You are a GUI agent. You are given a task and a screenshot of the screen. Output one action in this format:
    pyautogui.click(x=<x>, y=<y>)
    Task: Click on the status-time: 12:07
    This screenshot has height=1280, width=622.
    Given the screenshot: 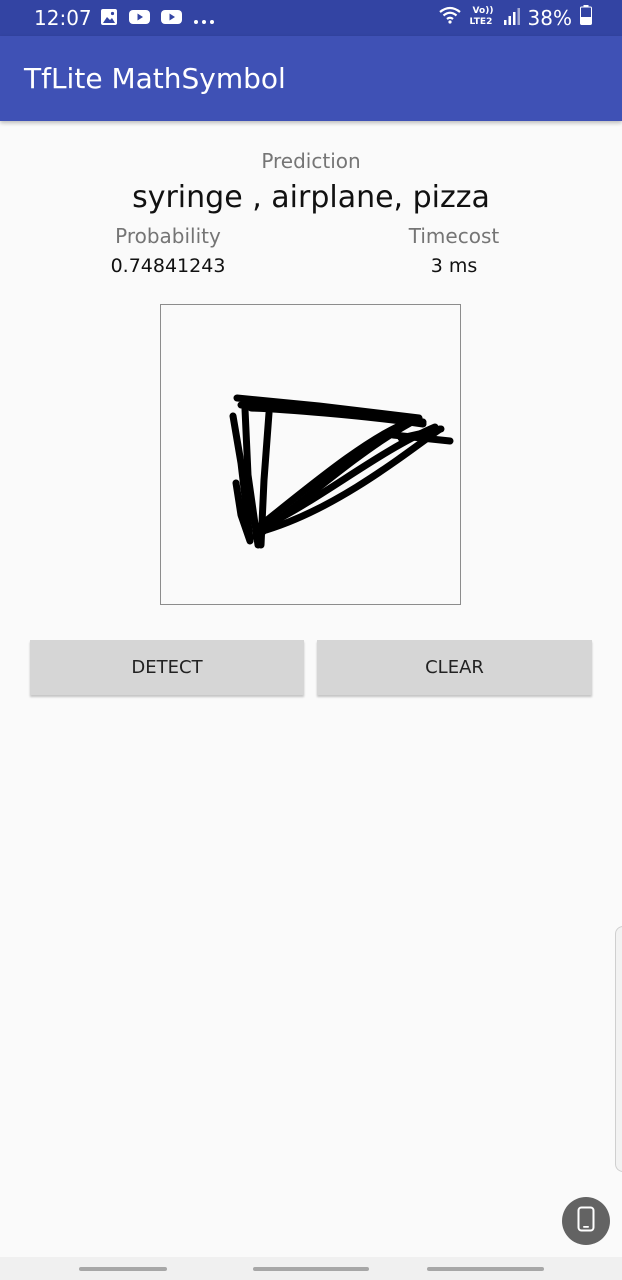 What is the action you would take?
    pyautogui.click(x=63, y=18)
    